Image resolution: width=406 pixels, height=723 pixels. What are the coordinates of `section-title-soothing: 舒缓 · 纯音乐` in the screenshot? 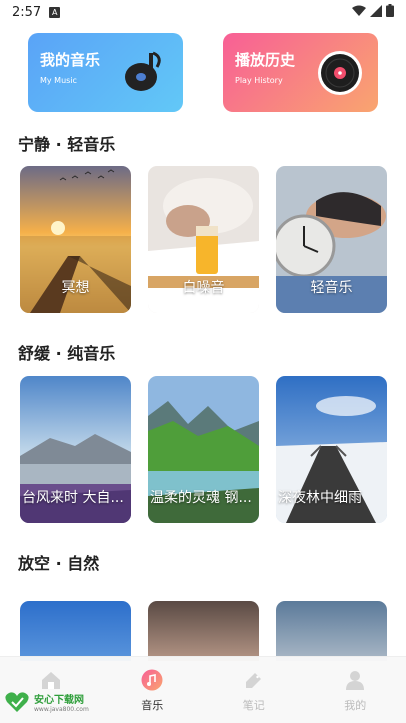 It's located at (67, 353).